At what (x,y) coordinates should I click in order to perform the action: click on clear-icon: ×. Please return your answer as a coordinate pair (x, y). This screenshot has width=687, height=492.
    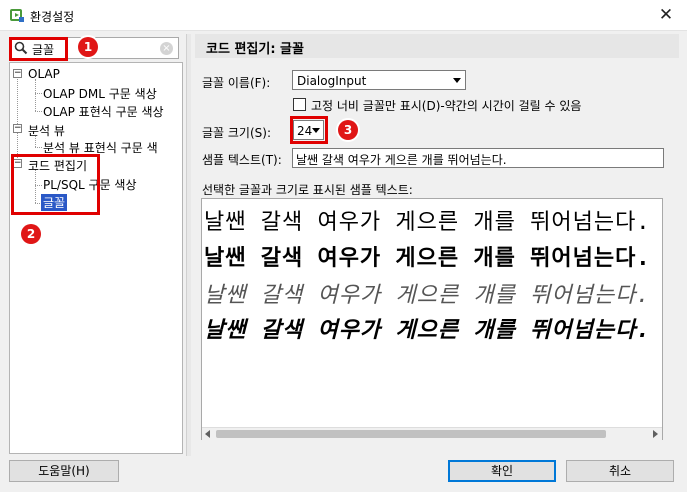
    Looking at the image, I should click on (166, 48).